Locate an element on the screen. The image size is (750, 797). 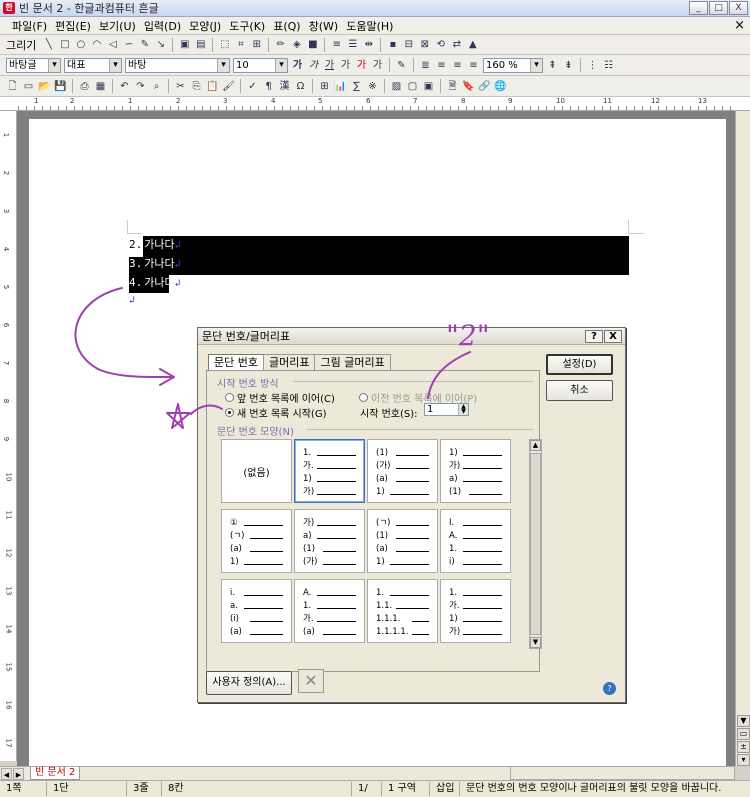
prev-page-icon: ± is located at coordinates (743, 747).